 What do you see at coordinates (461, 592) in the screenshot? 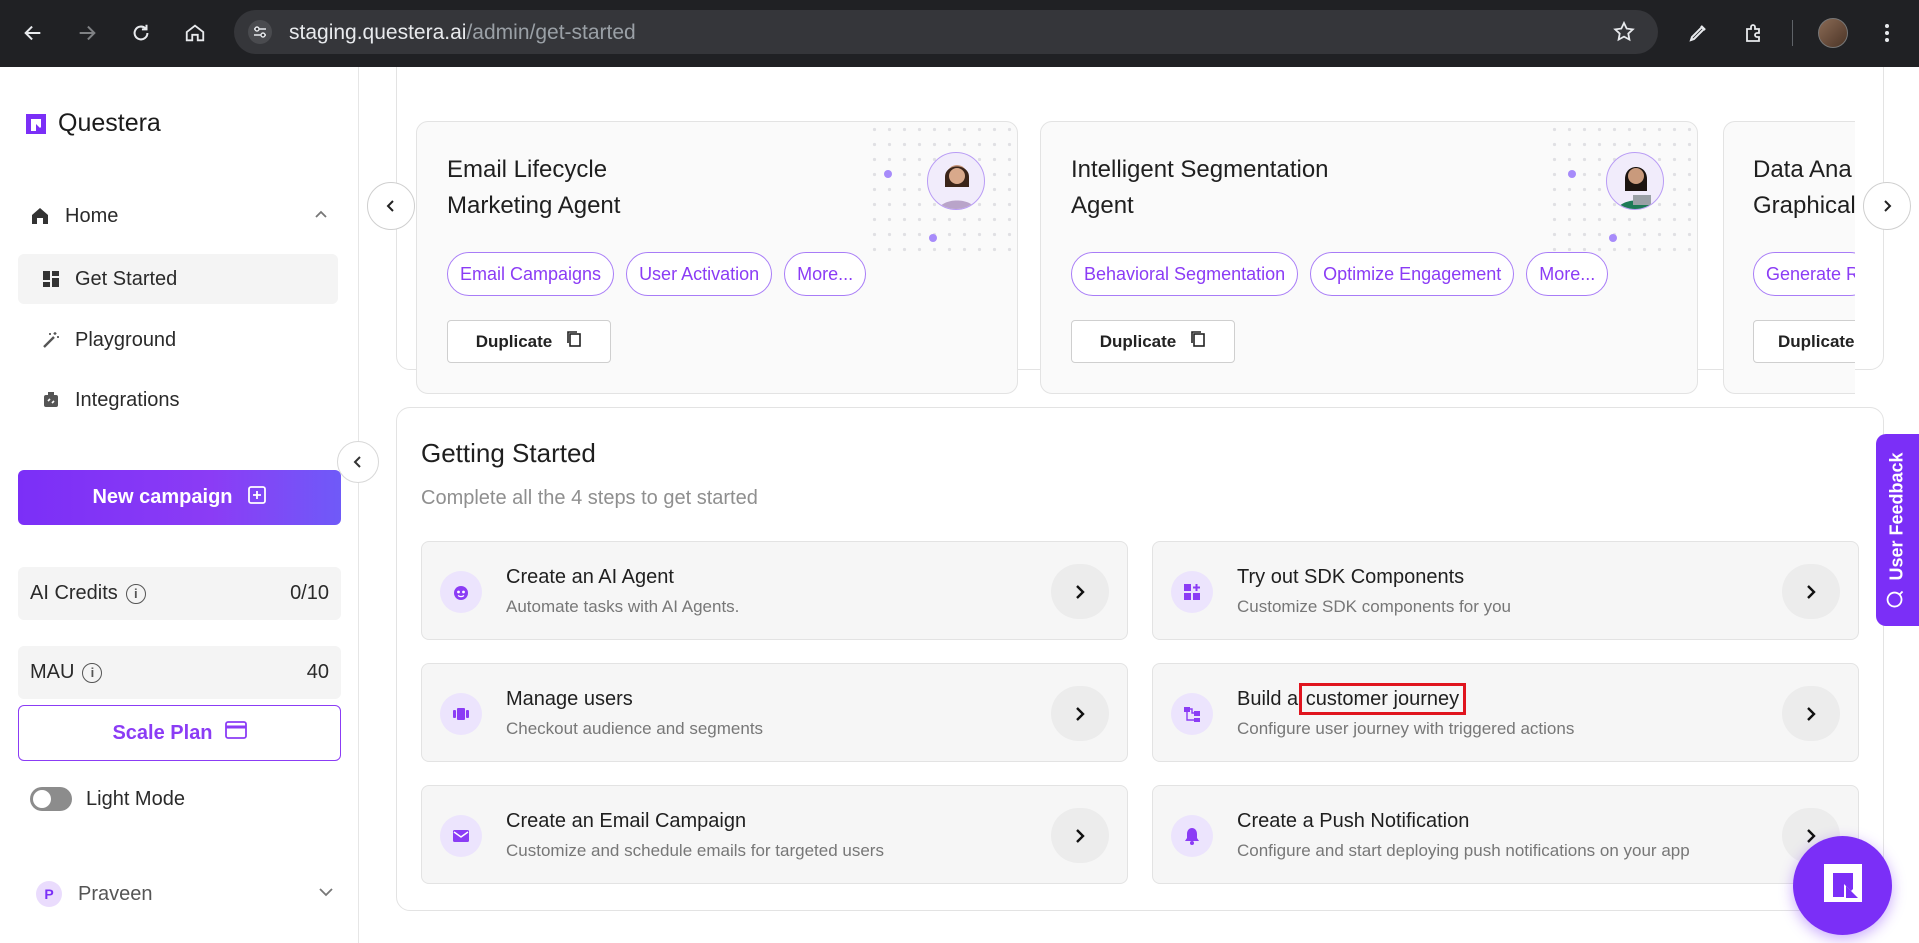
I see `bot-face-icon` at bounding box center [461, 592].